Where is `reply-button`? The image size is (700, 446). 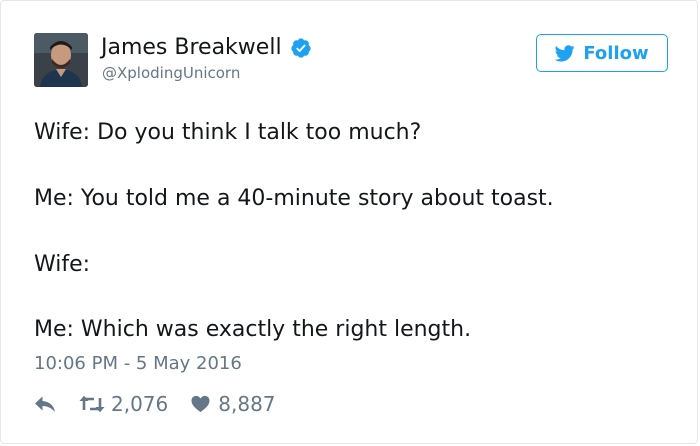
reply-button is located at coordinates (45, 404).